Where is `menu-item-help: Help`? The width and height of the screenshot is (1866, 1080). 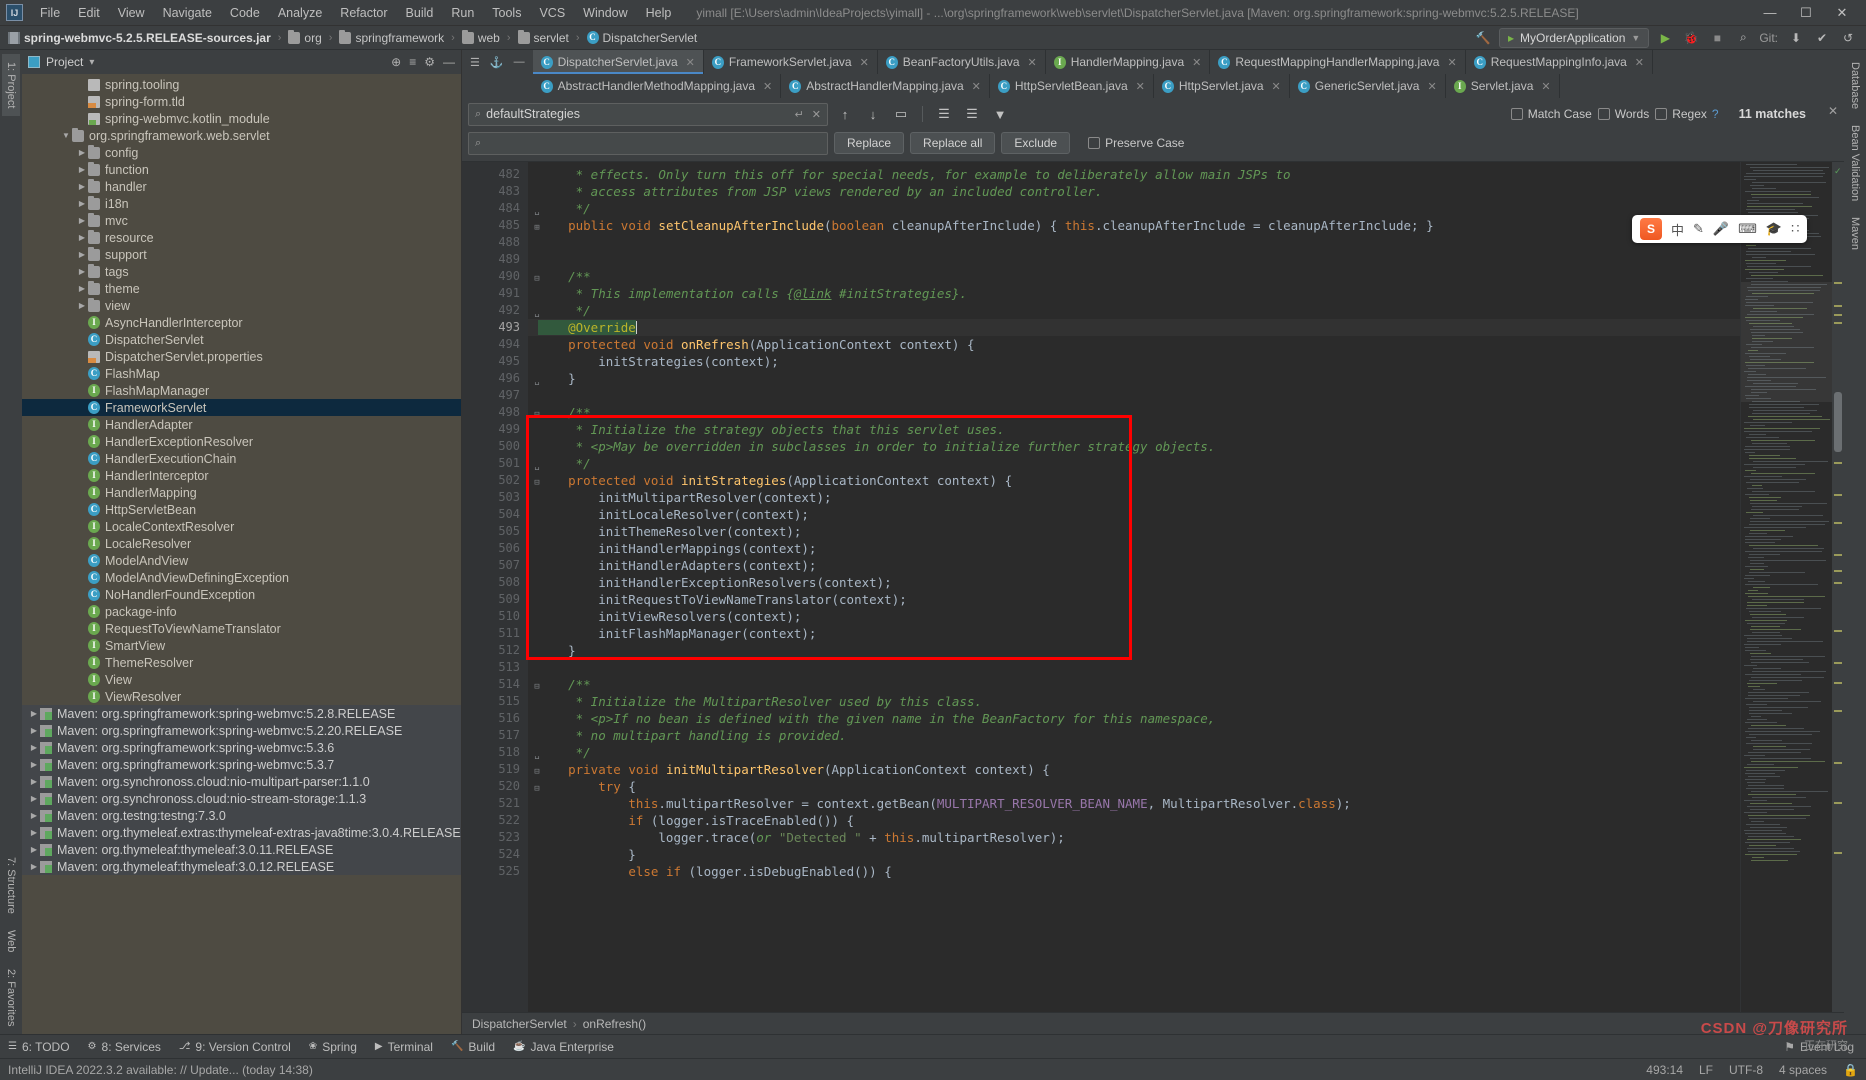 menu-item-help: Help is located at coordinates (659, 13).